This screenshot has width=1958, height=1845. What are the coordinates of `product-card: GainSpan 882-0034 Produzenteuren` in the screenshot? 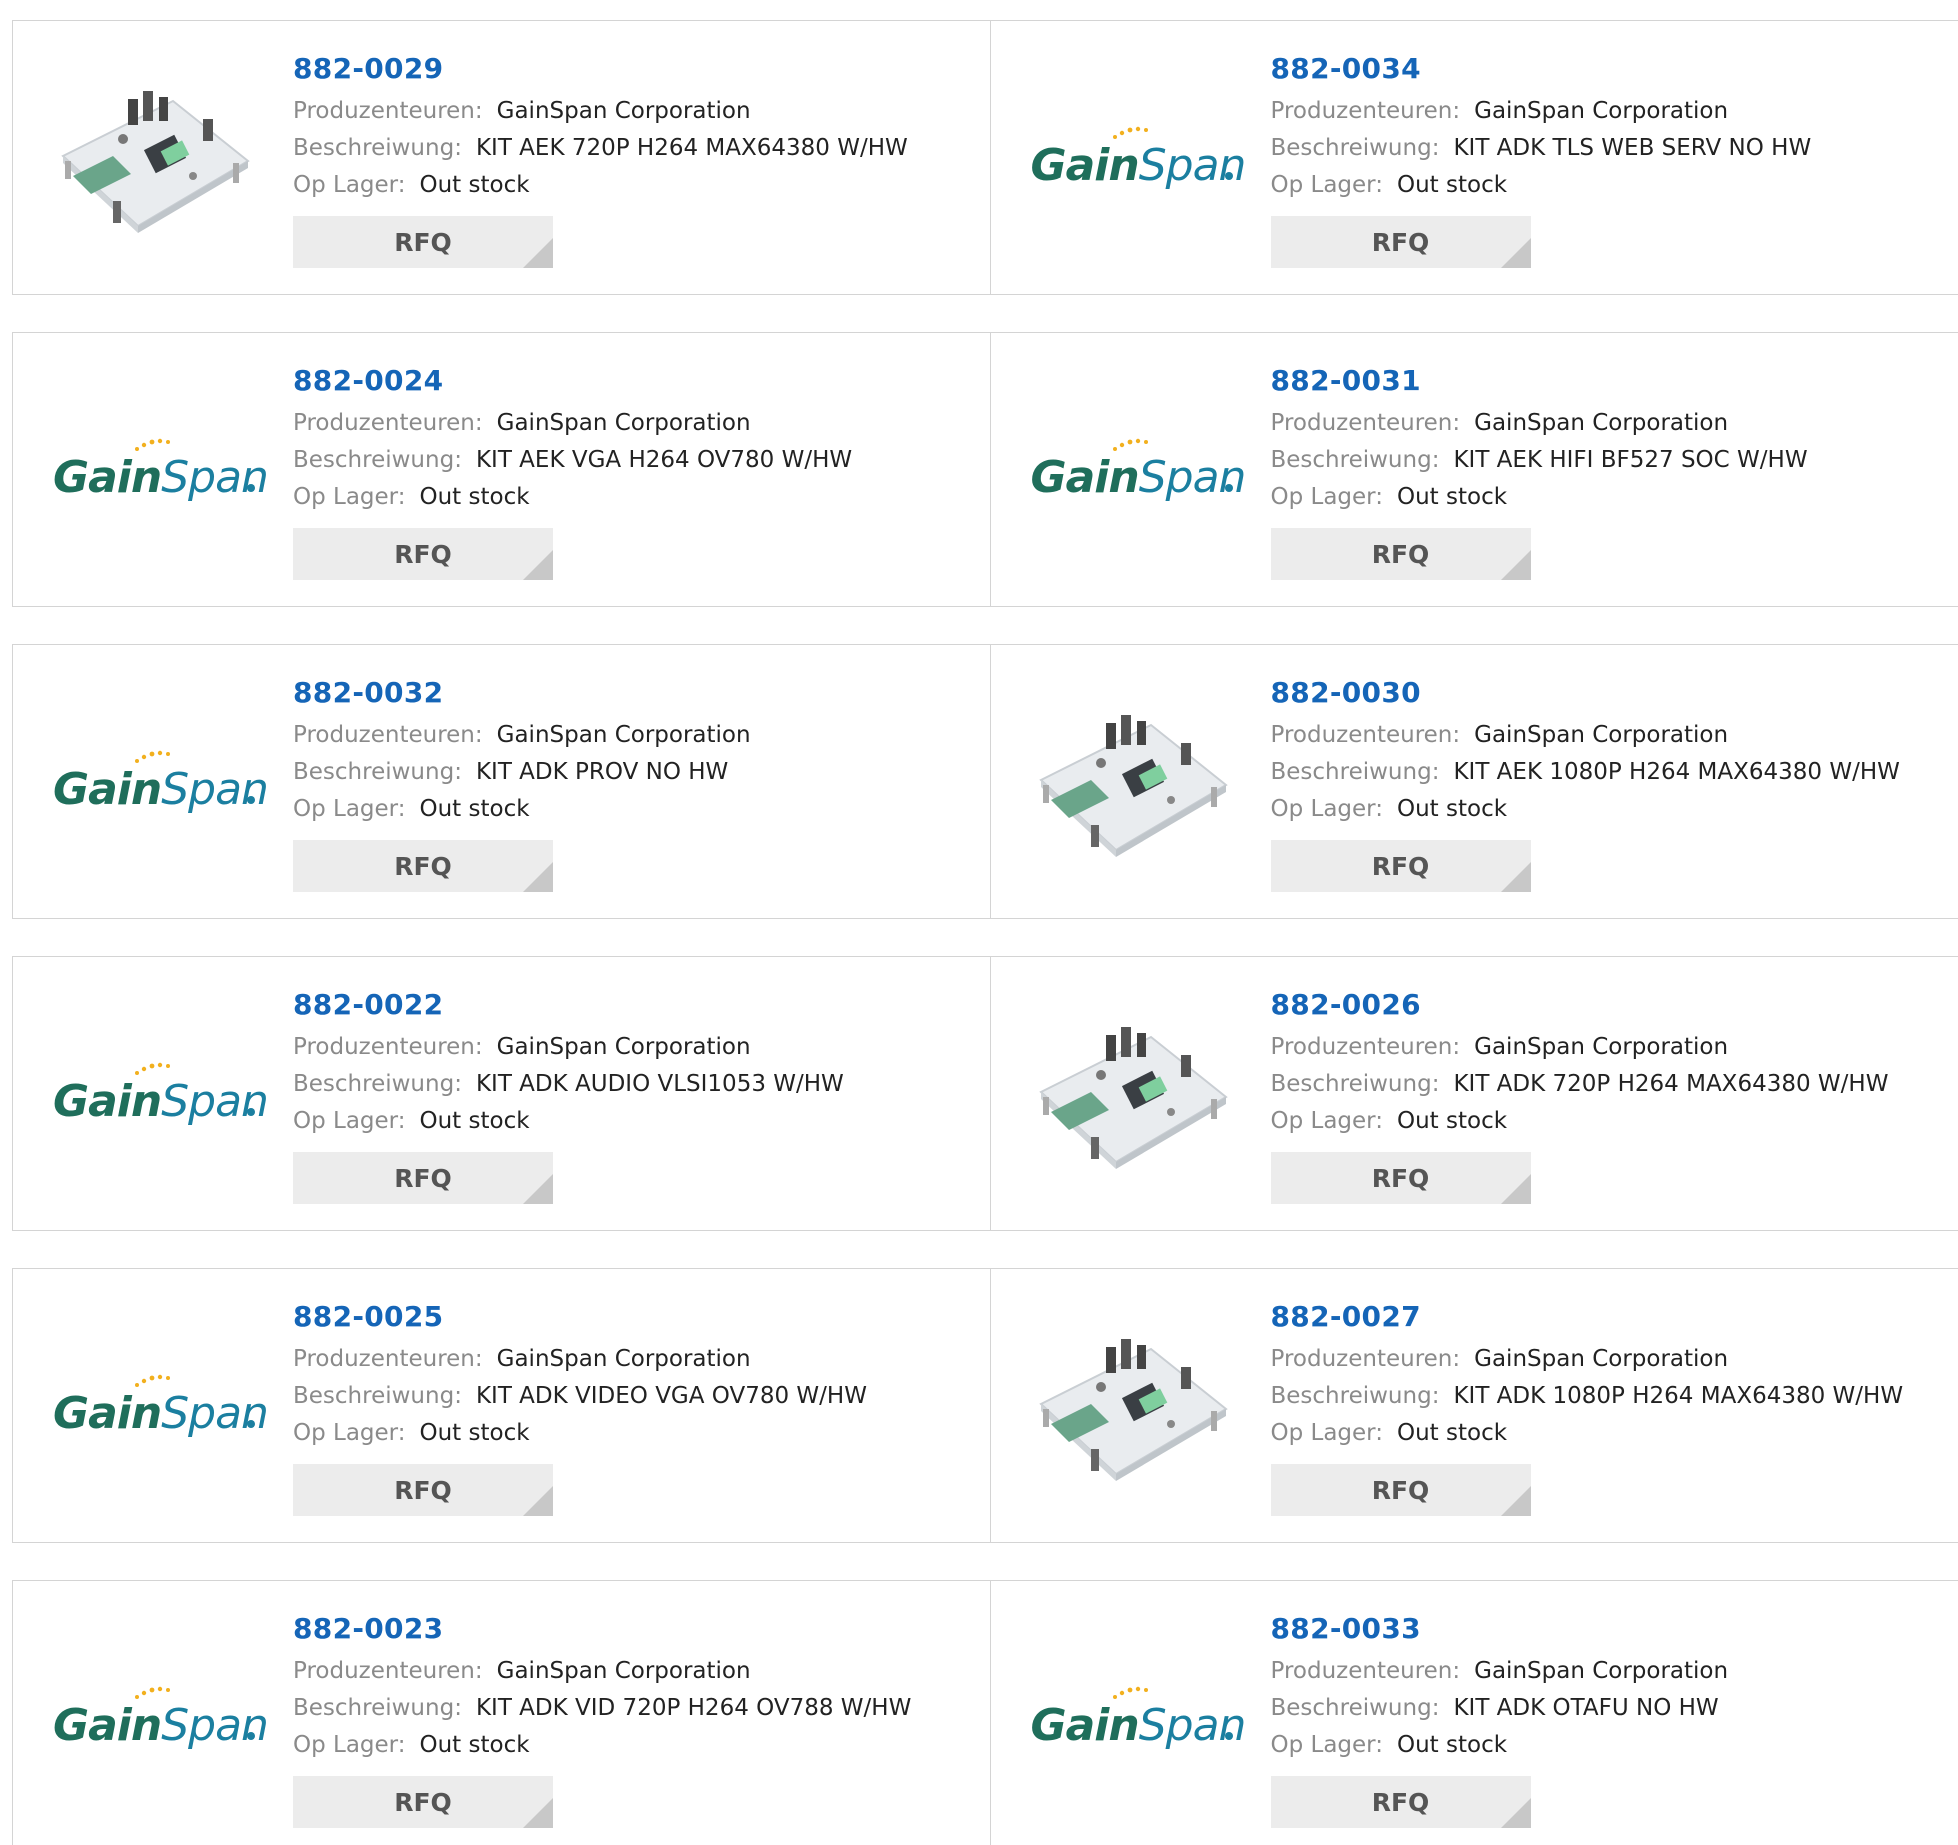 It's located at (1474, 157).